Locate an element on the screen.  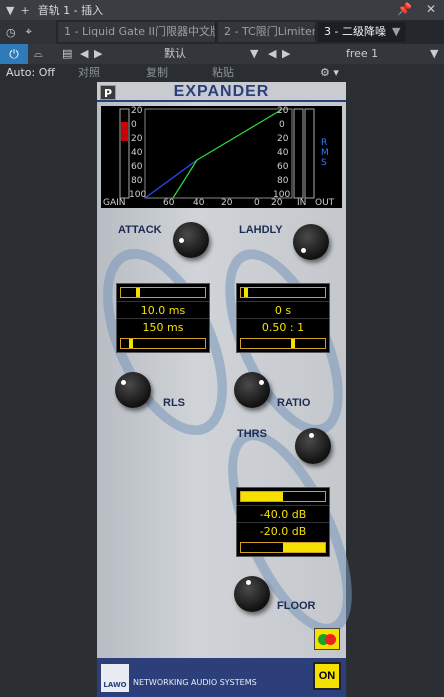
x-scale-0: 60 is located at coordinates (169, 203).